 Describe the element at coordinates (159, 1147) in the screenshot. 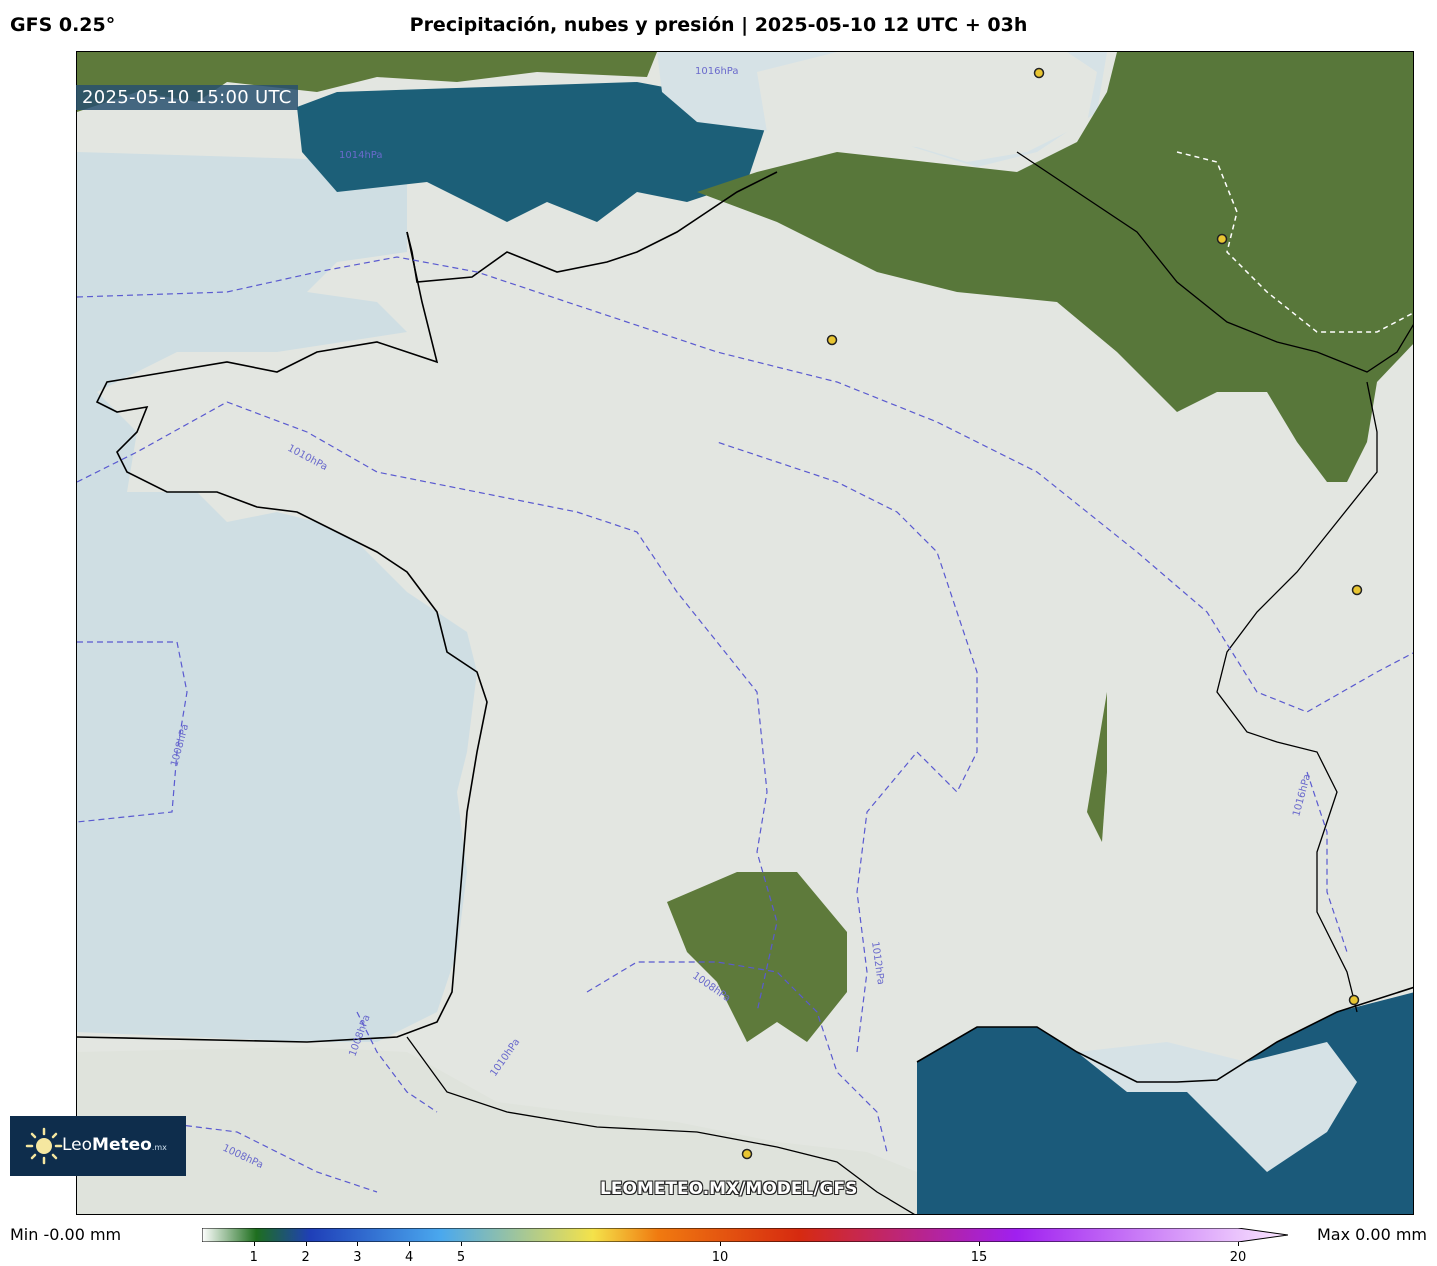

I see `logo-suffix: .mx` at that location.